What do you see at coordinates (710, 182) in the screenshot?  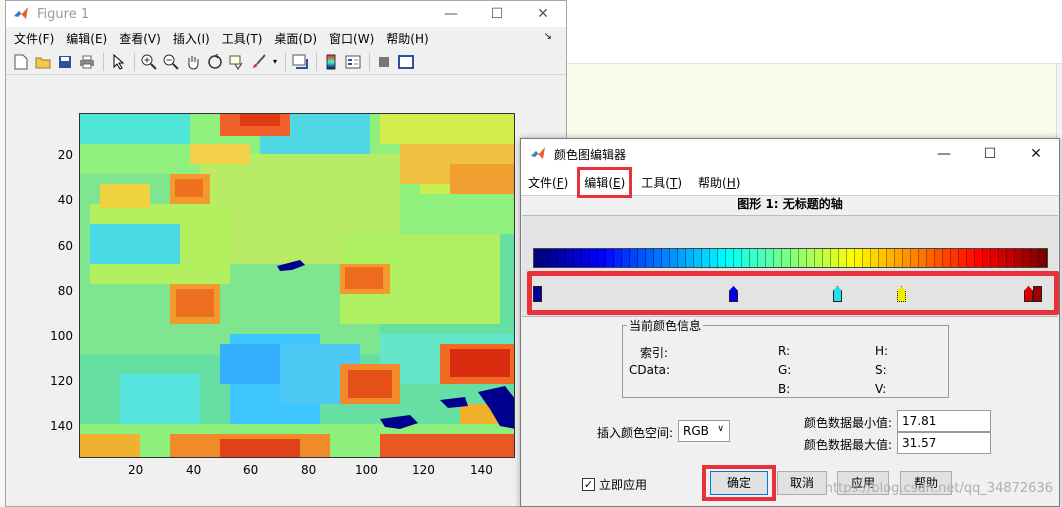 I see `menu-label: 帮助` at bounding box center [710, 182].